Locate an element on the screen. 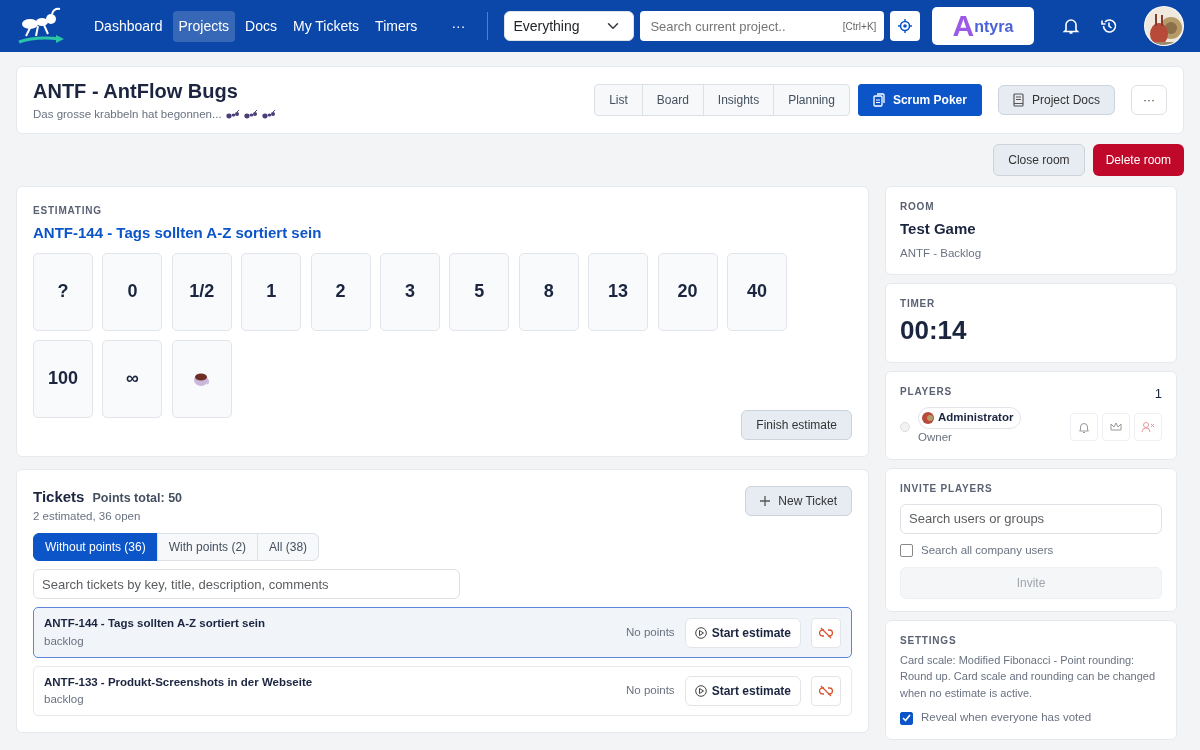  room-name: Test Game is located at coordinates (938, 229).